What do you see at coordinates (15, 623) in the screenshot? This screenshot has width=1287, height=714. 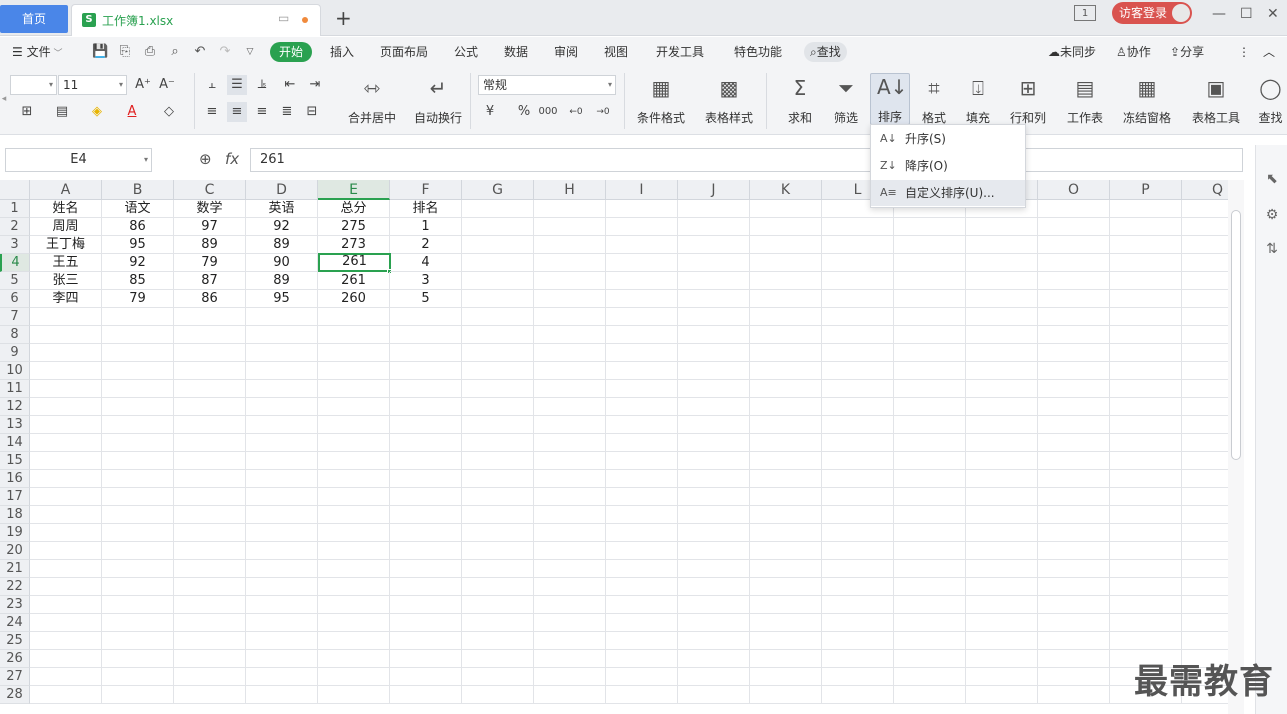 I see `row-header: 24` at bounding box center [15, 623].